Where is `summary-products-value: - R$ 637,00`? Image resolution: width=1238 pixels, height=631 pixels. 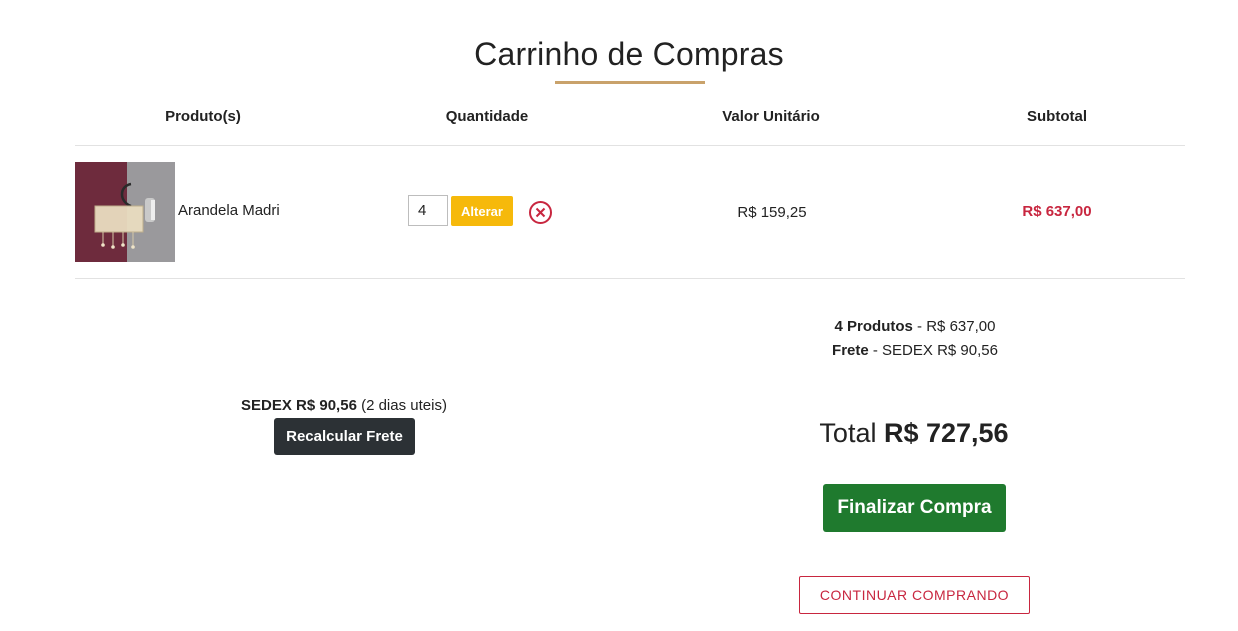 summary-products-value: - R$ 637,00 is located at coordinates (954, 326).